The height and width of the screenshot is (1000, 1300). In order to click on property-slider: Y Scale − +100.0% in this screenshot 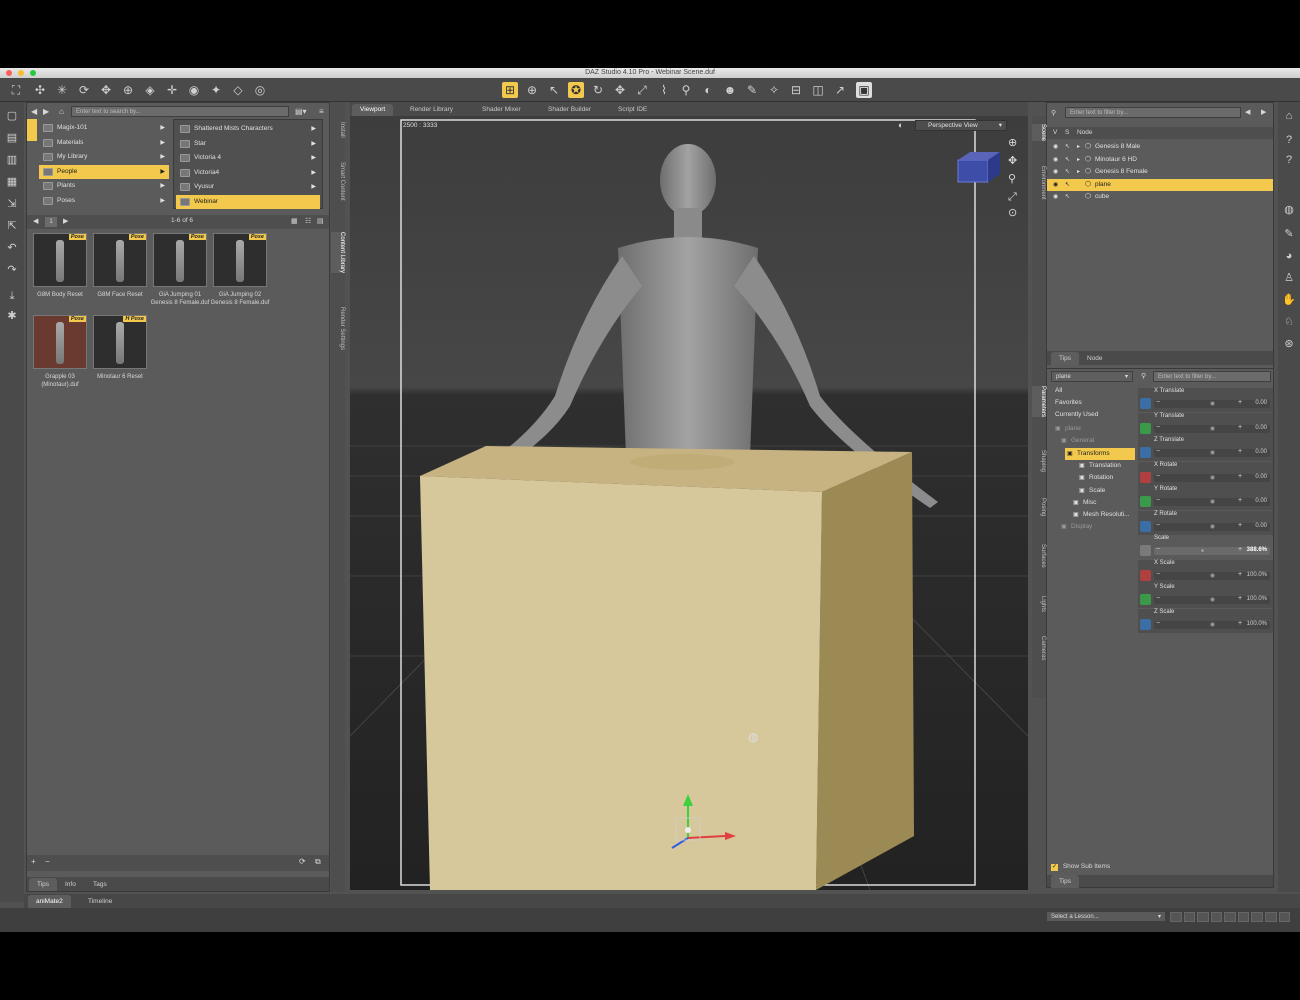, I will do `click(1205, 596)`.